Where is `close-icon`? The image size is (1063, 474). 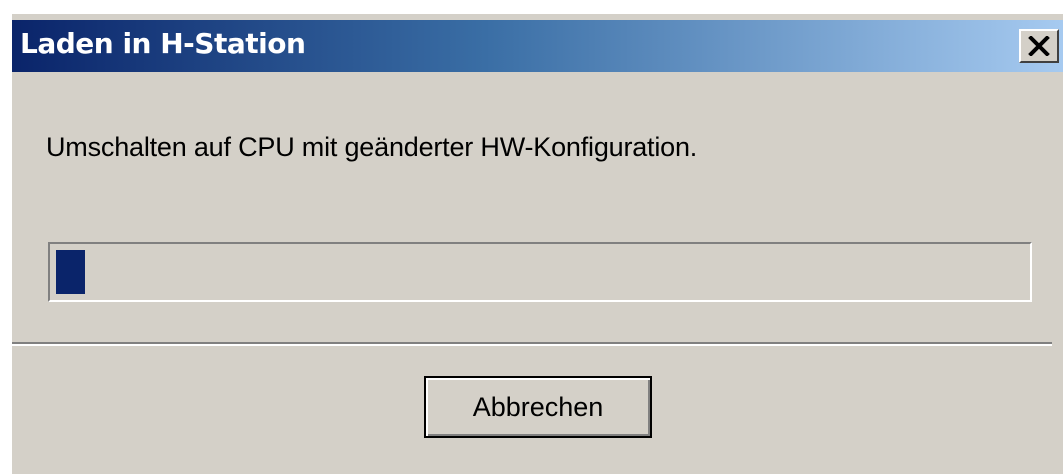
close-icon is located at coordinates (1039, 46).